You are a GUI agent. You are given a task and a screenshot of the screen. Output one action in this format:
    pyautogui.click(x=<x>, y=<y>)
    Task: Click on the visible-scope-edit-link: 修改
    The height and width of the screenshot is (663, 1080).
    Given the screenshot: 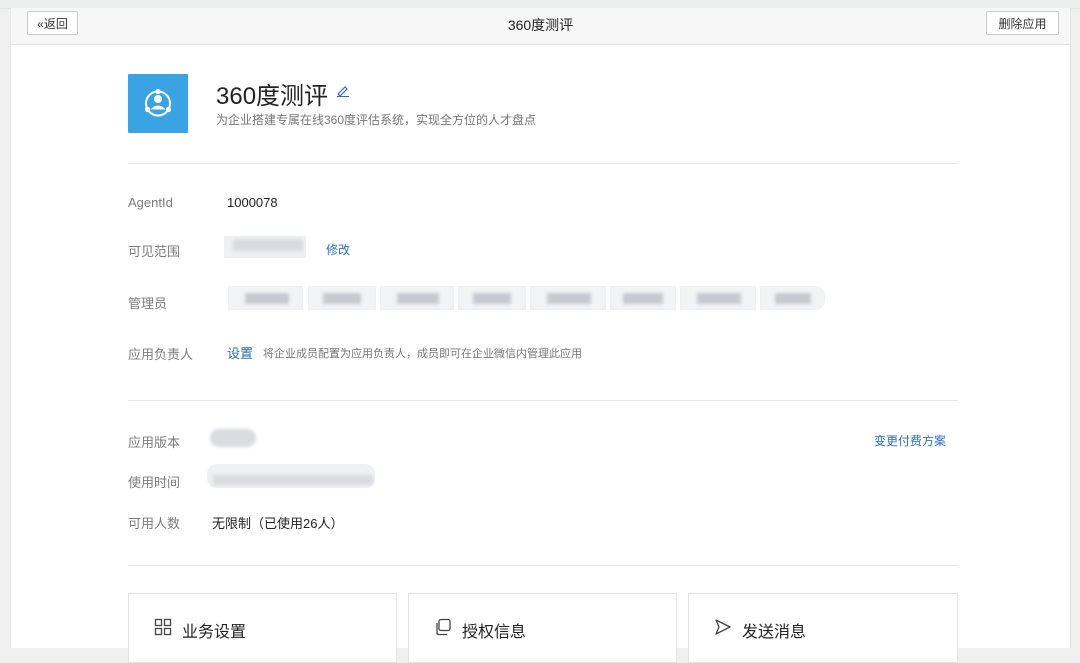 What is the action you would take?
    pyautogui.click(x=338, y=249)
    